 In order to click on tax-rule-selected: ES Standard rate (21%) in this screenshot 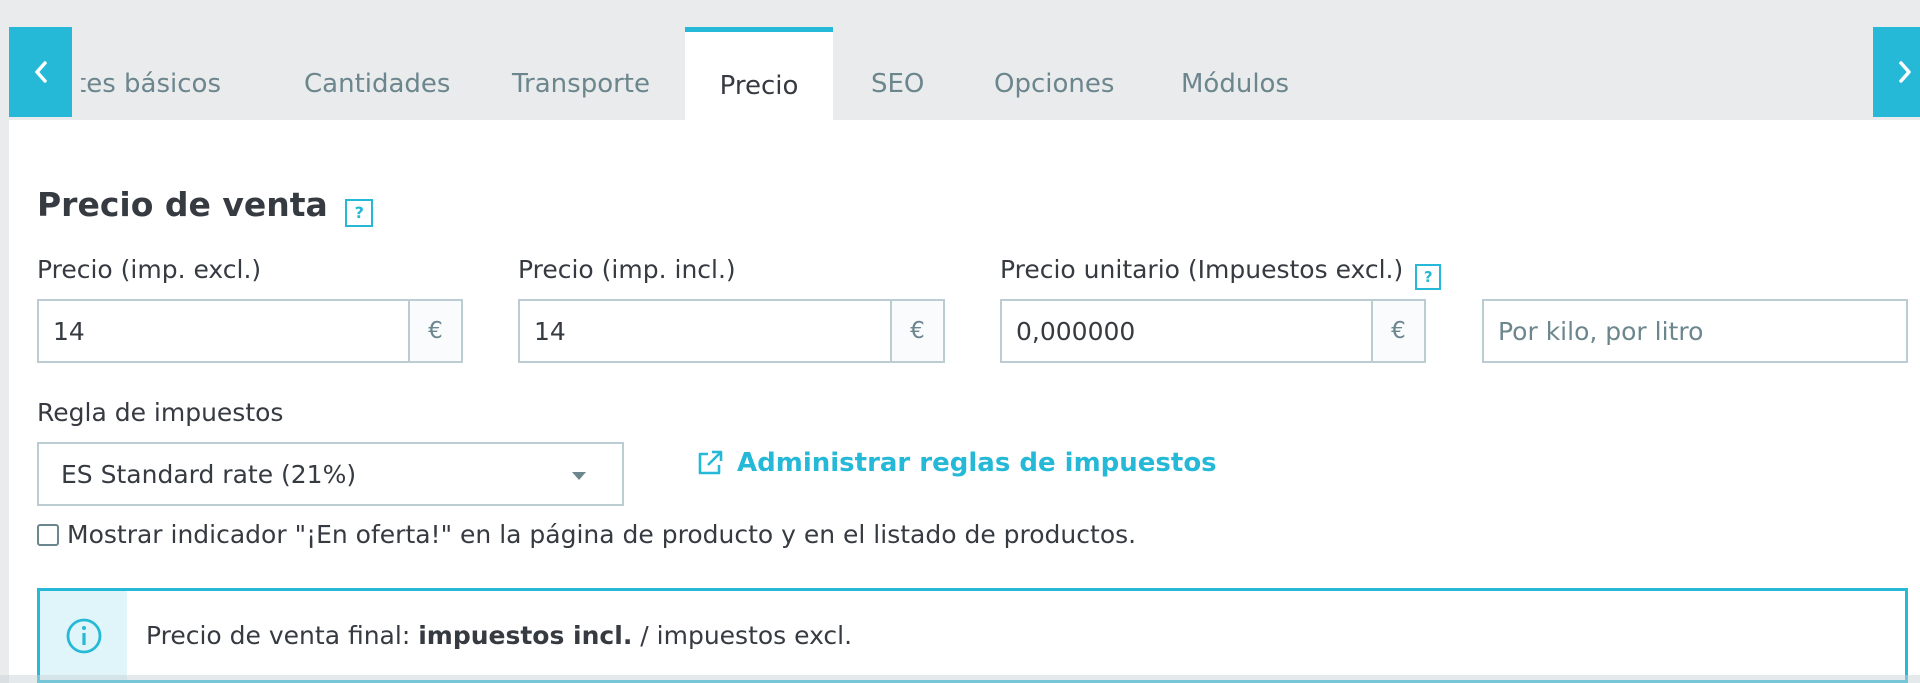, I will do `click(209, 474)`.